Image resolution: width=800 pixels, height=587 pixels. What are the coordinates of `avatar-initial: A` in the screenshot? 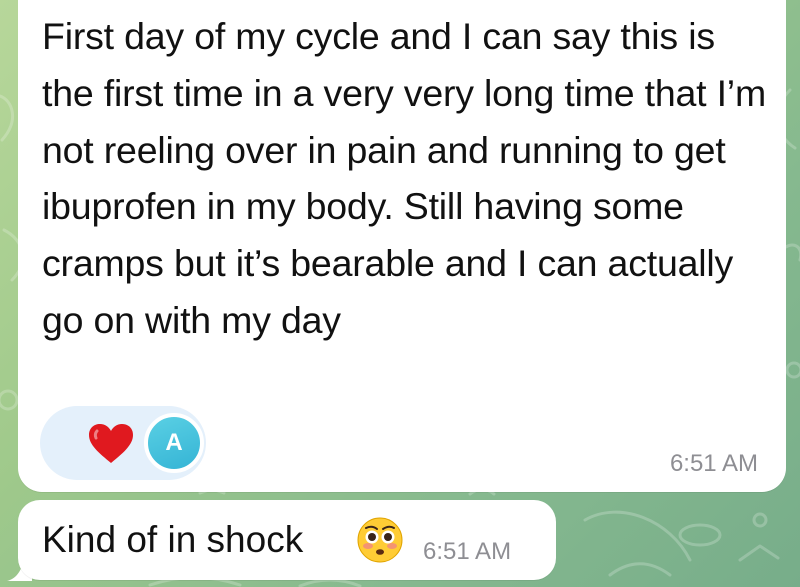 It's located at (174, 442).